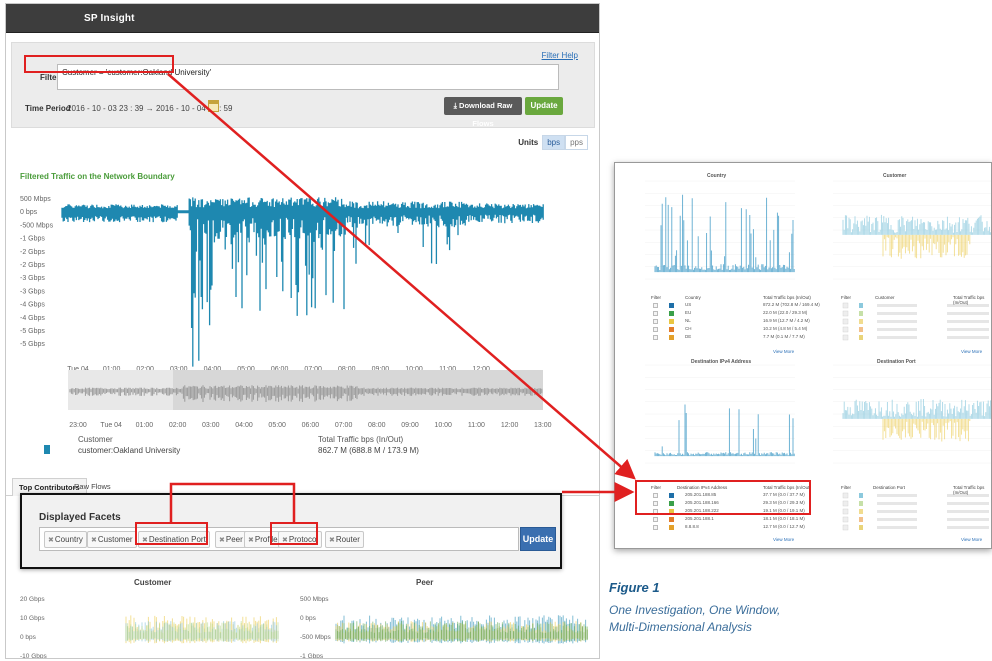 This screenshot has height=661, width=992. Describe the element at coordinates (232, 502) in the screenshot. I see `facets-bracket` at that location.